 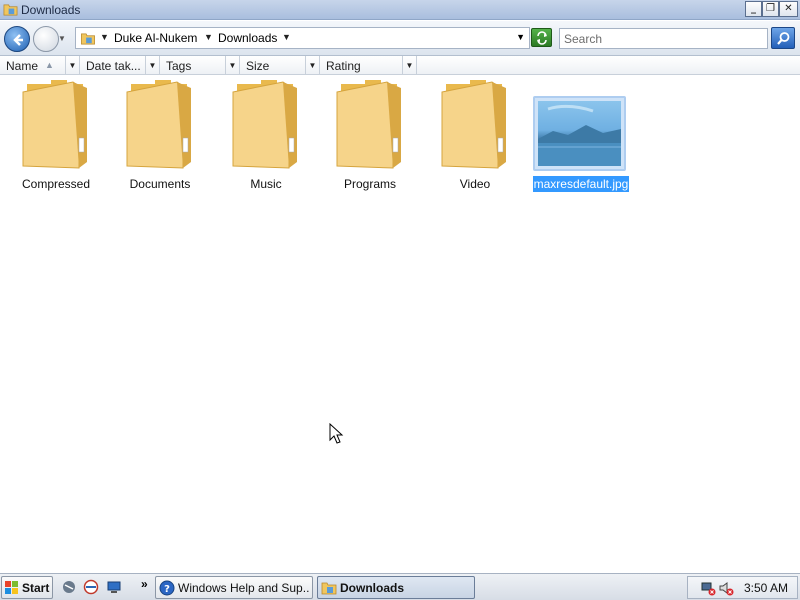 I want to click on item-label-selected: maxresdefault.jpg, so click(x=581, y=184).